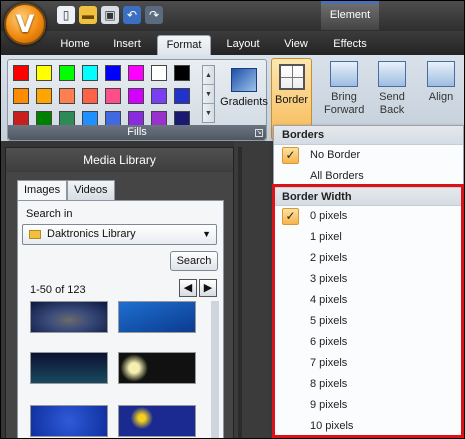  I want to click on undo-icon: ↶, so click(132, 15).